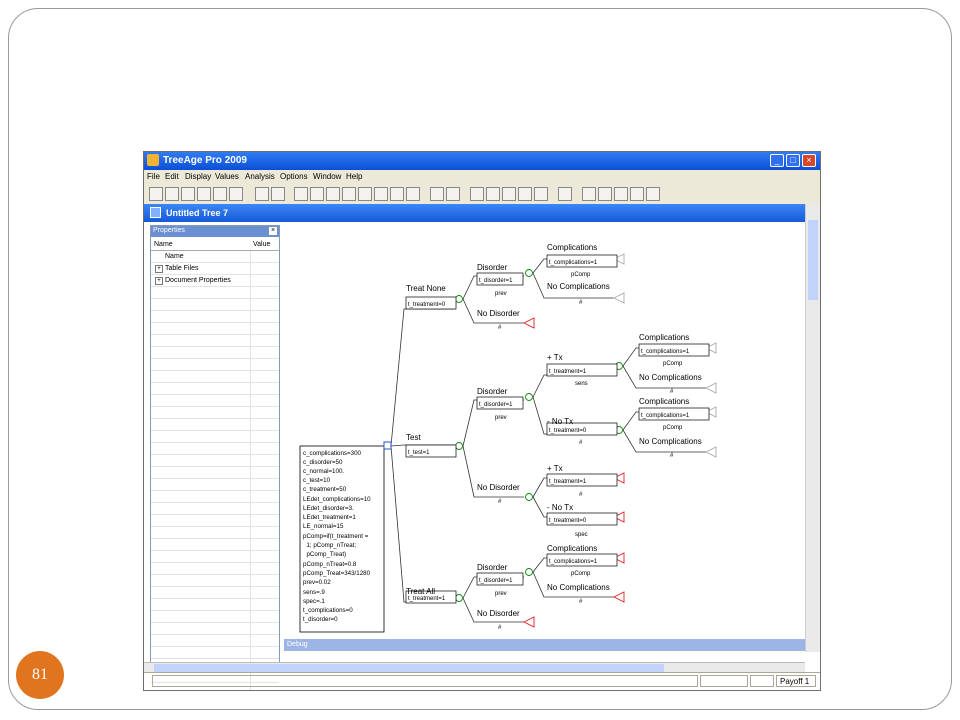 The width and height of the screenshot is (960, 720). What do you see at coordinates (581, 384) in the screenshot?
I see `probability: sens` at bounding box center [581, 384].